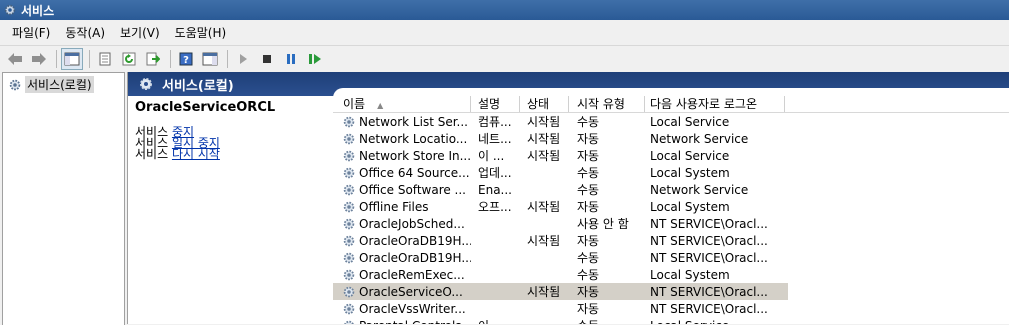  What do you see at coordinates (495, 104) in the screenshot?
I see `column-header-description: 설명` at bounding box center [495, 104].